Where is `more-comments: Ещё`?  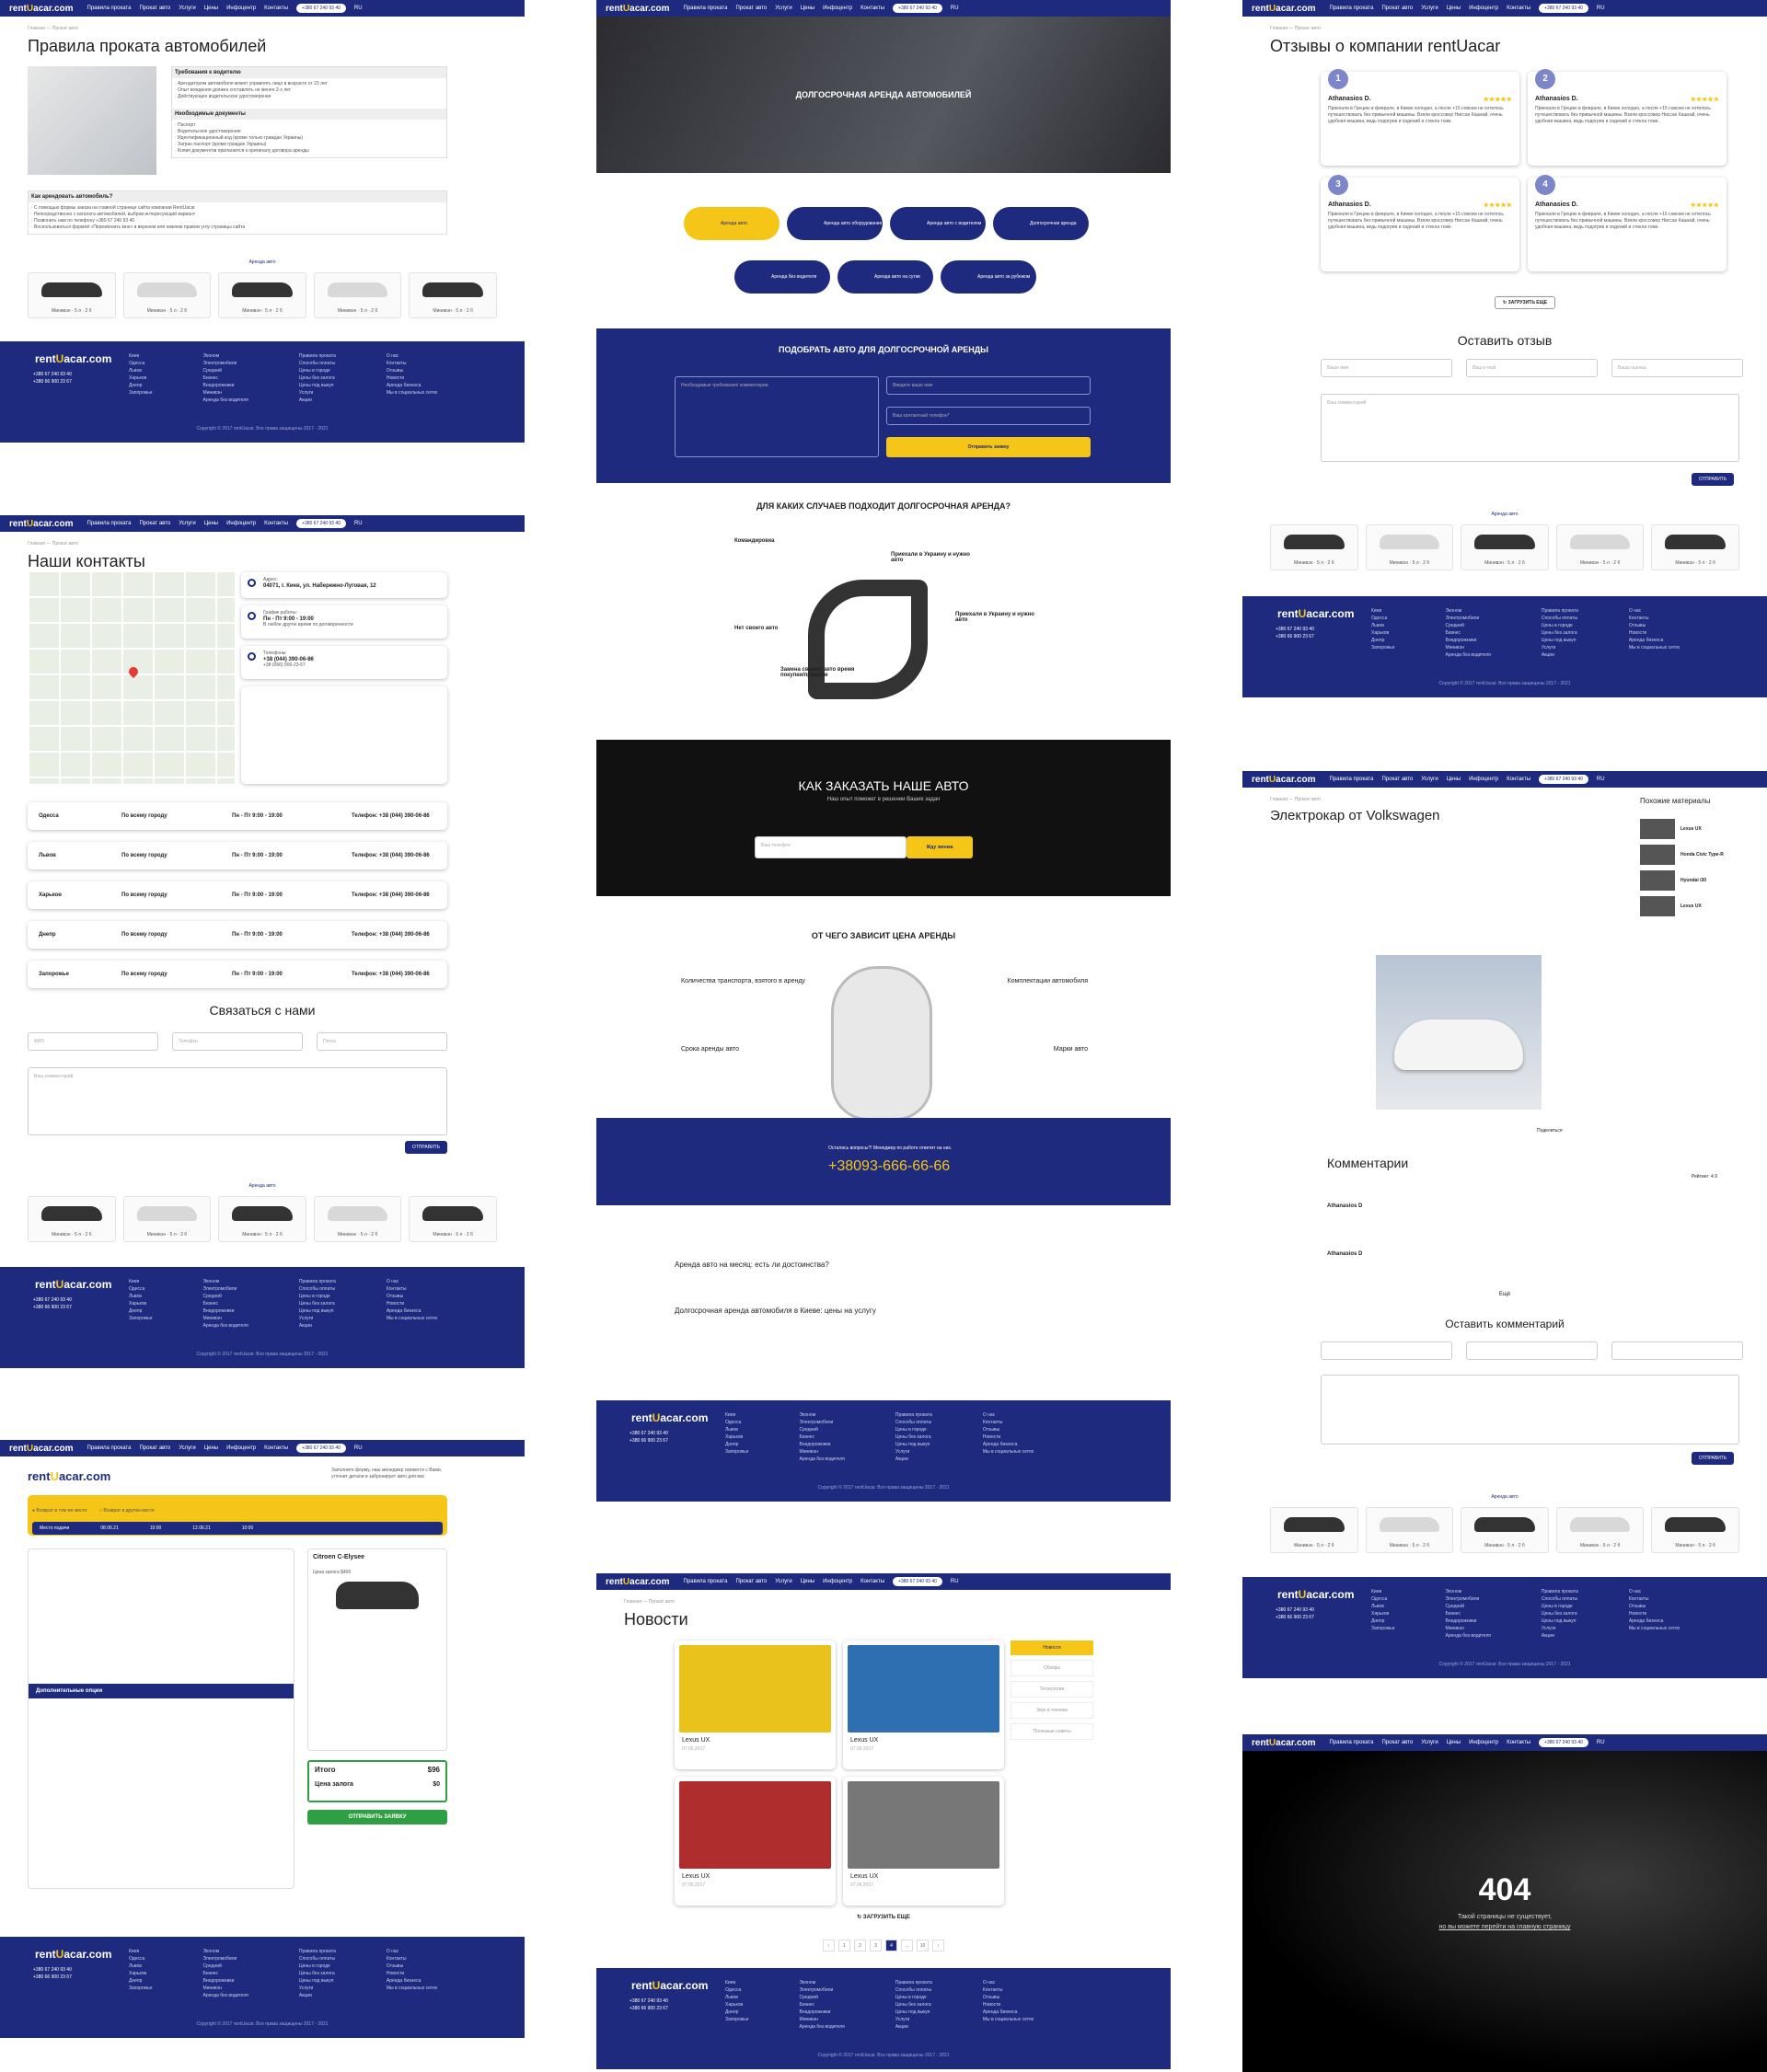
more-comments: Ещё is located at coordinates (1504, 1294).